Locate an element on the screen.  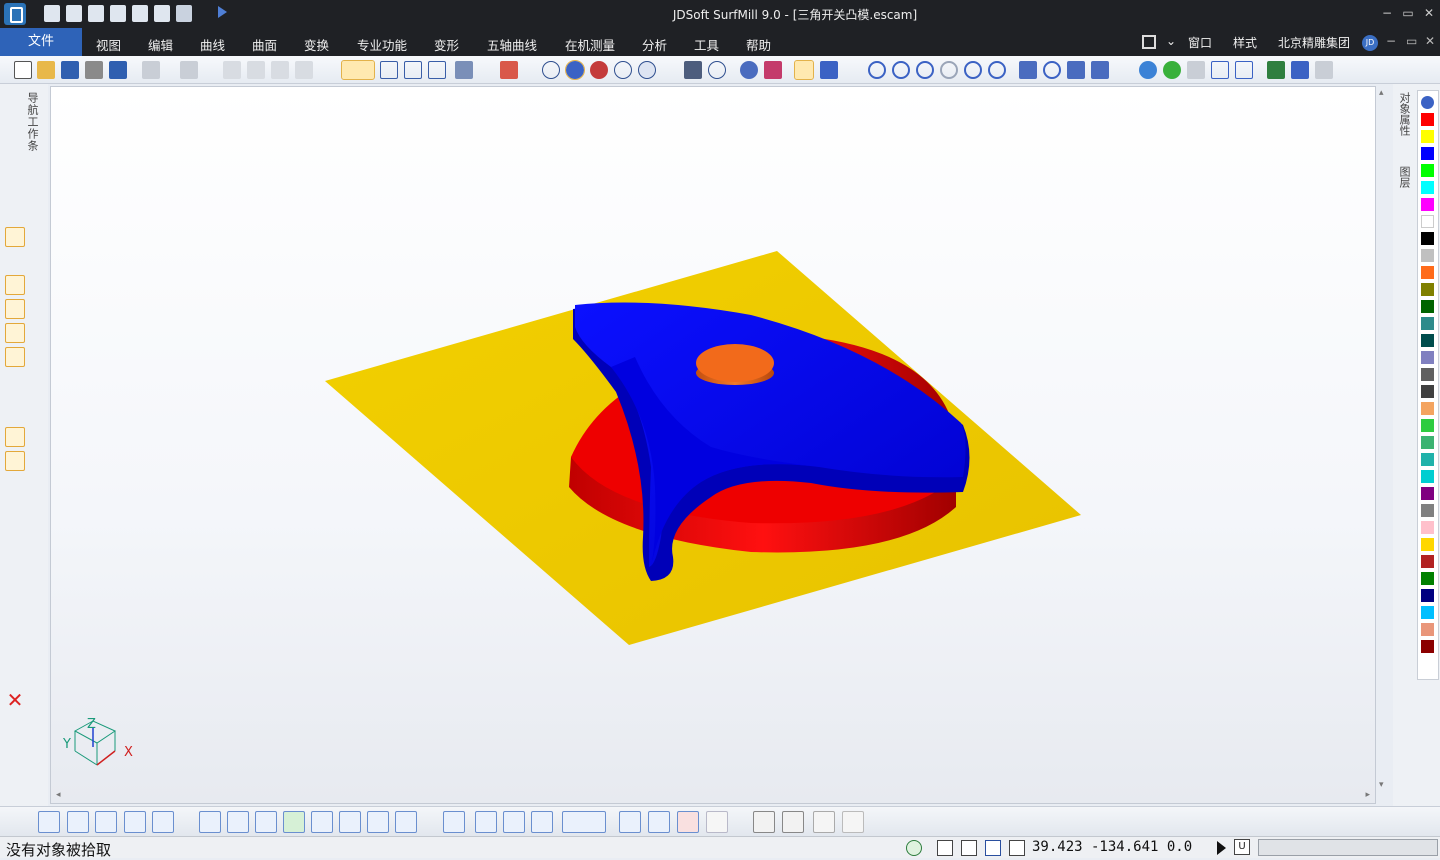
select-all-icon is located at coordinates (406, 822).